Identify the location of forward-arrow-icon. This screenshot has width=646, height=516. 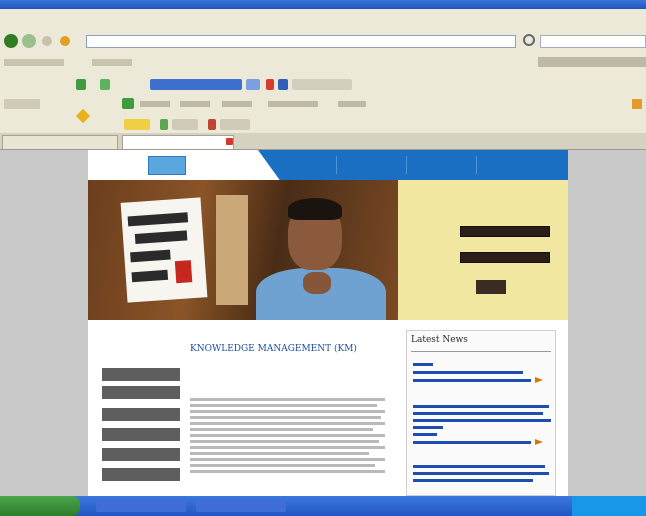
(29, 41).